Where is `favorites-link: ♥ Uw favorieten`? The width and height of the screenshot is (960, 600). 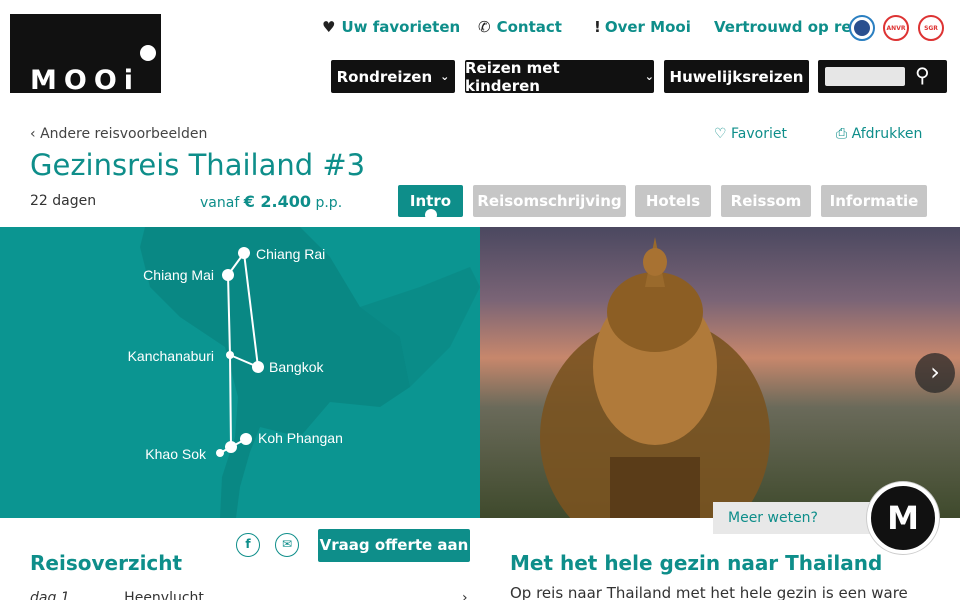
favorites-link: ♥ Uw favorieten is located at coordinates (391, 27).